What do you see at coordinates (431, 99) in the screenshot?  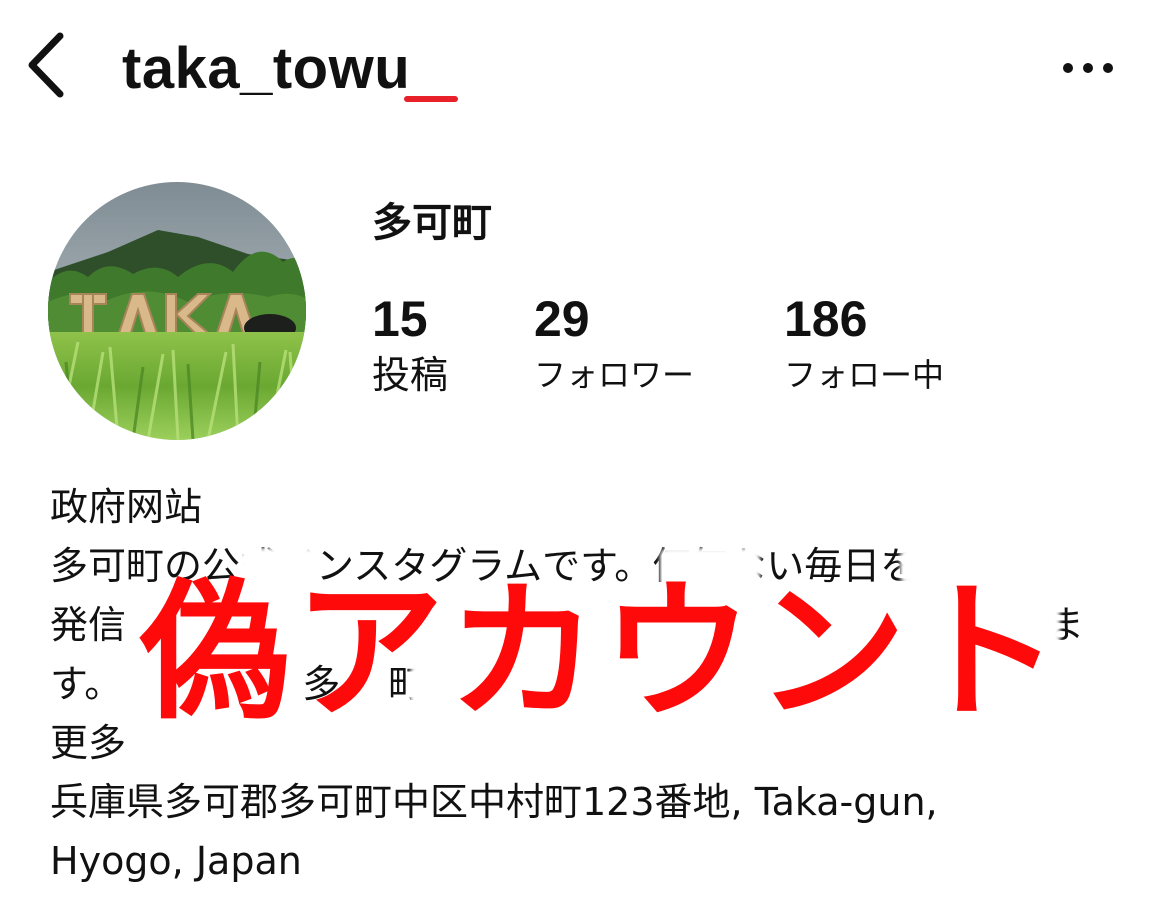 I see `red-underline-mark` at bounding box center [431, 99].